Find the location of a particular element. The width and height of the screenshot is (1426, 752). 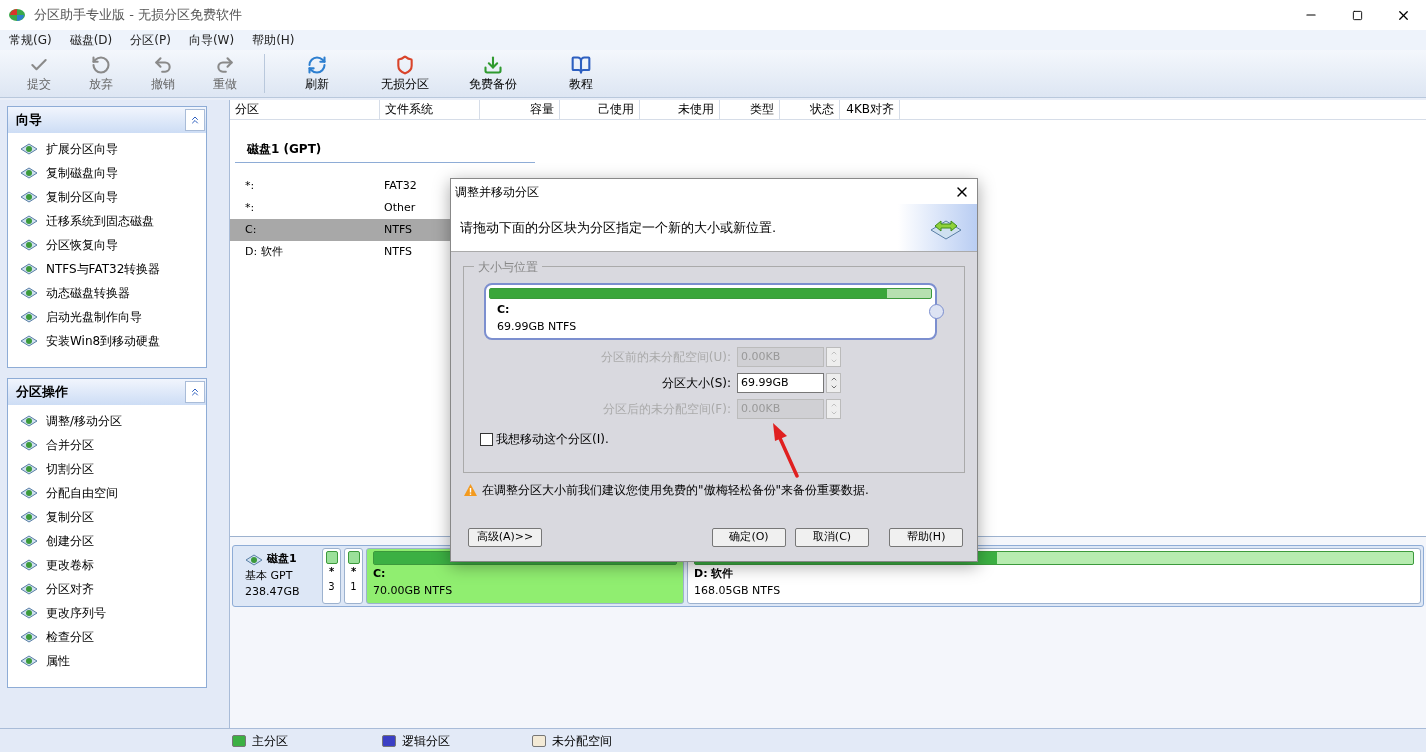

toolbar-button: 刷新 is located at coordinates (317, 73).